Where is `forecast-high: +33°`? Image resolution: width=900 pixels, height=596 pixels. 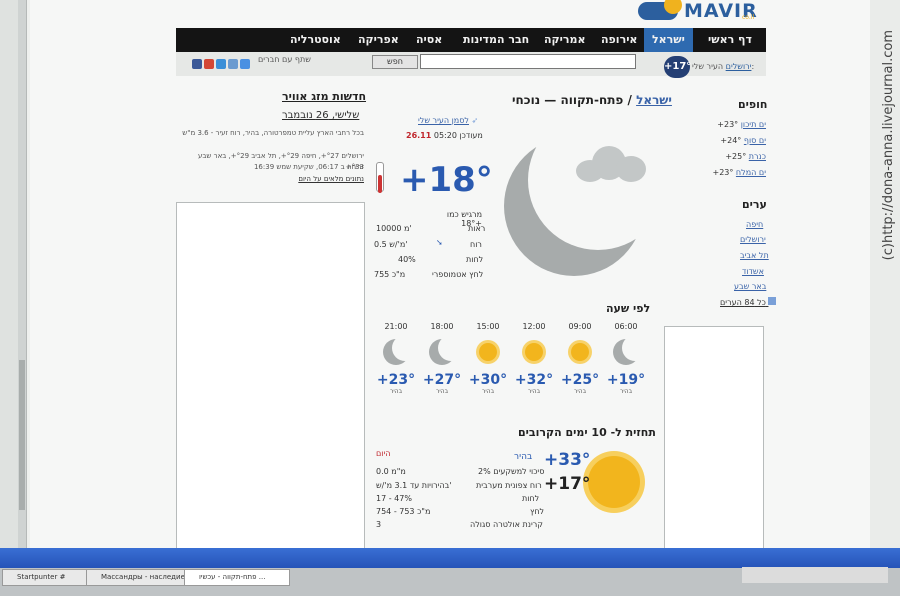
forecast-high: +33° is located at coordinates (567, 460).